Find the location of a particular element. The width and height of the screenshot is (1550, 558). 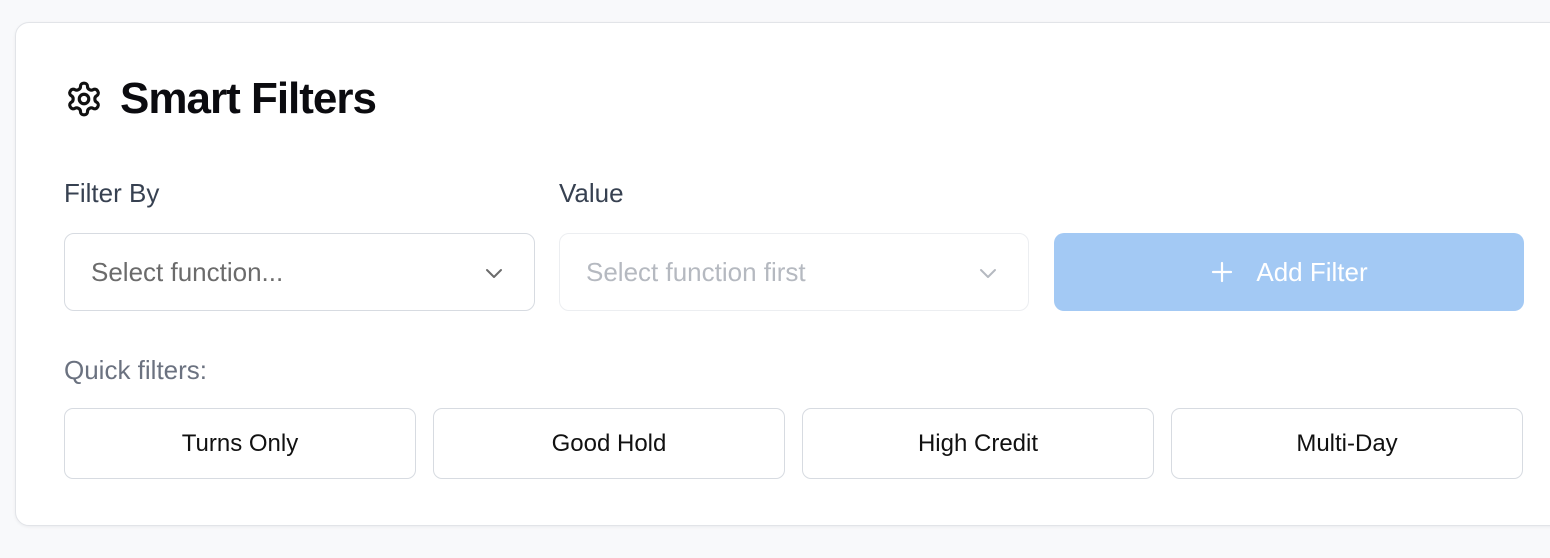

add-filter-button: Add Filter is located at coordinates (1289, 272).